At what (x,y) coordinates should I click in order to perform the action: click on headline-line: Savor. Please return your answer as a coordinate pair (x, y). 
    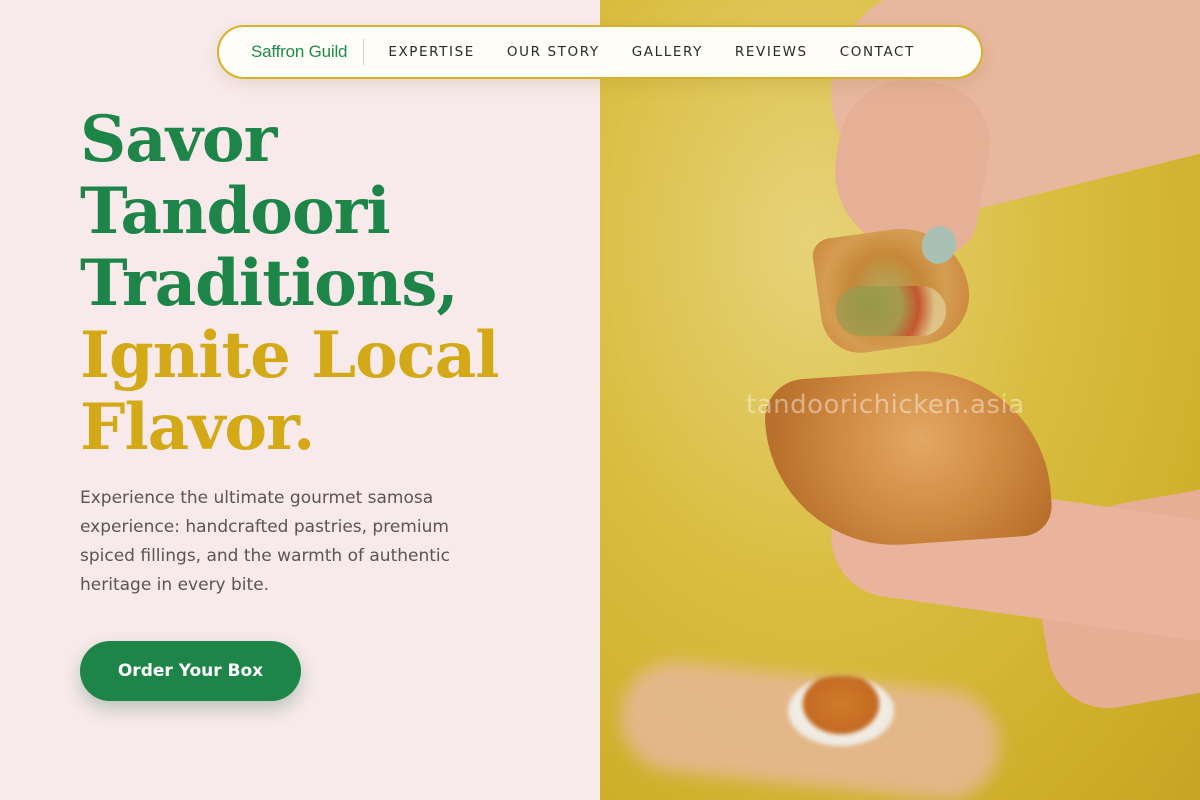
    Looking at the image, I should click on (178, 139).